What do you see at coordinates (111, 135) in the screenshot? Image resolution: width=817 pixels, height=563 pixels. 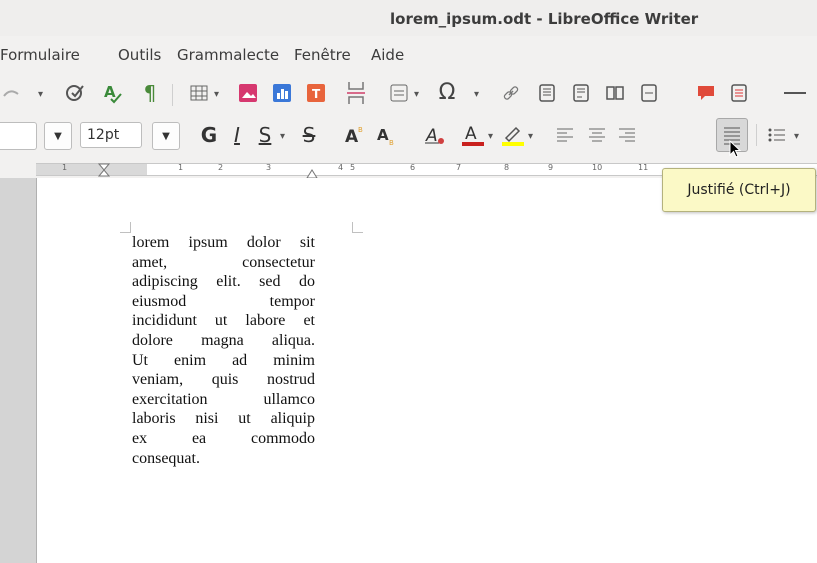 I see `font-size-combo: 12pt` at bounding box center [111, 135].